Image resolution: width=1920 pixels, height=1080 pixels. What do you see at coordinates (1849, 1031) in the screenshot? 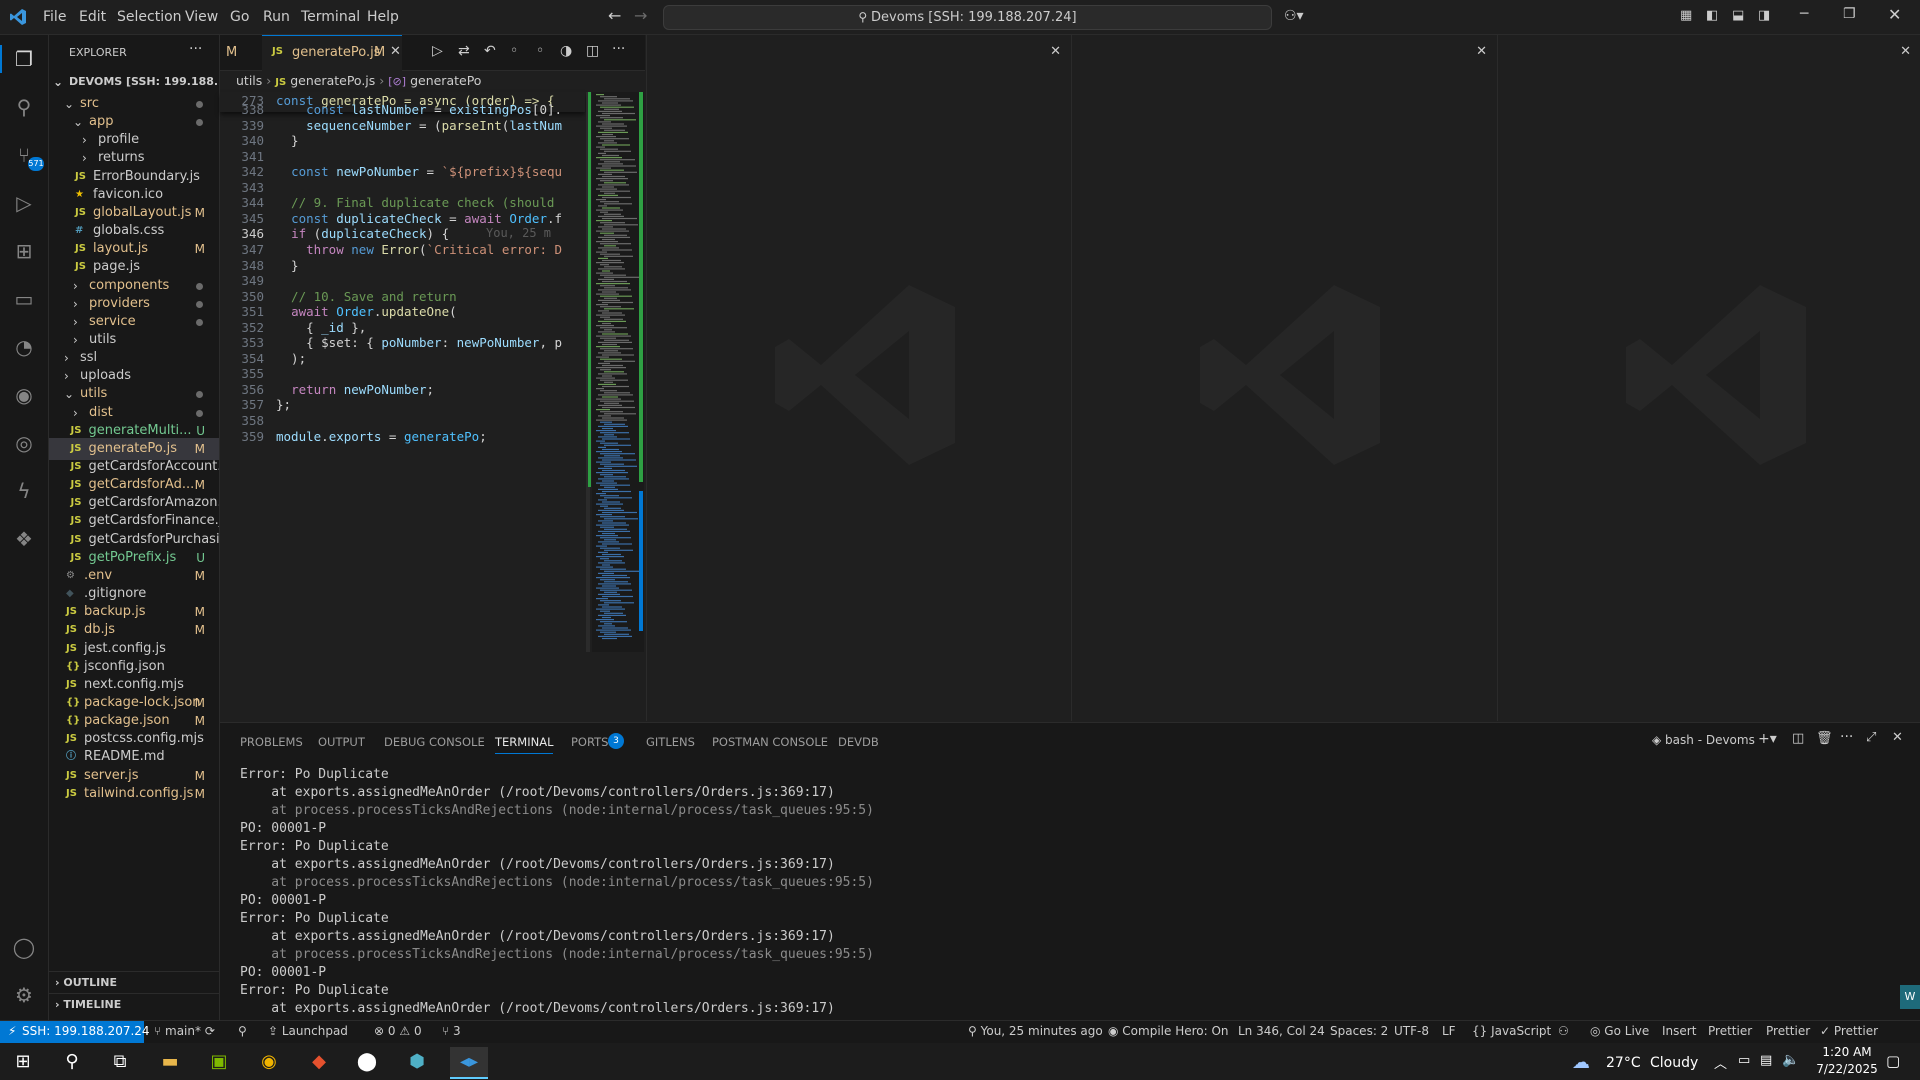
I see `prettier-status-3: ✓ Prettier` at bounding box center [1849, 1031].